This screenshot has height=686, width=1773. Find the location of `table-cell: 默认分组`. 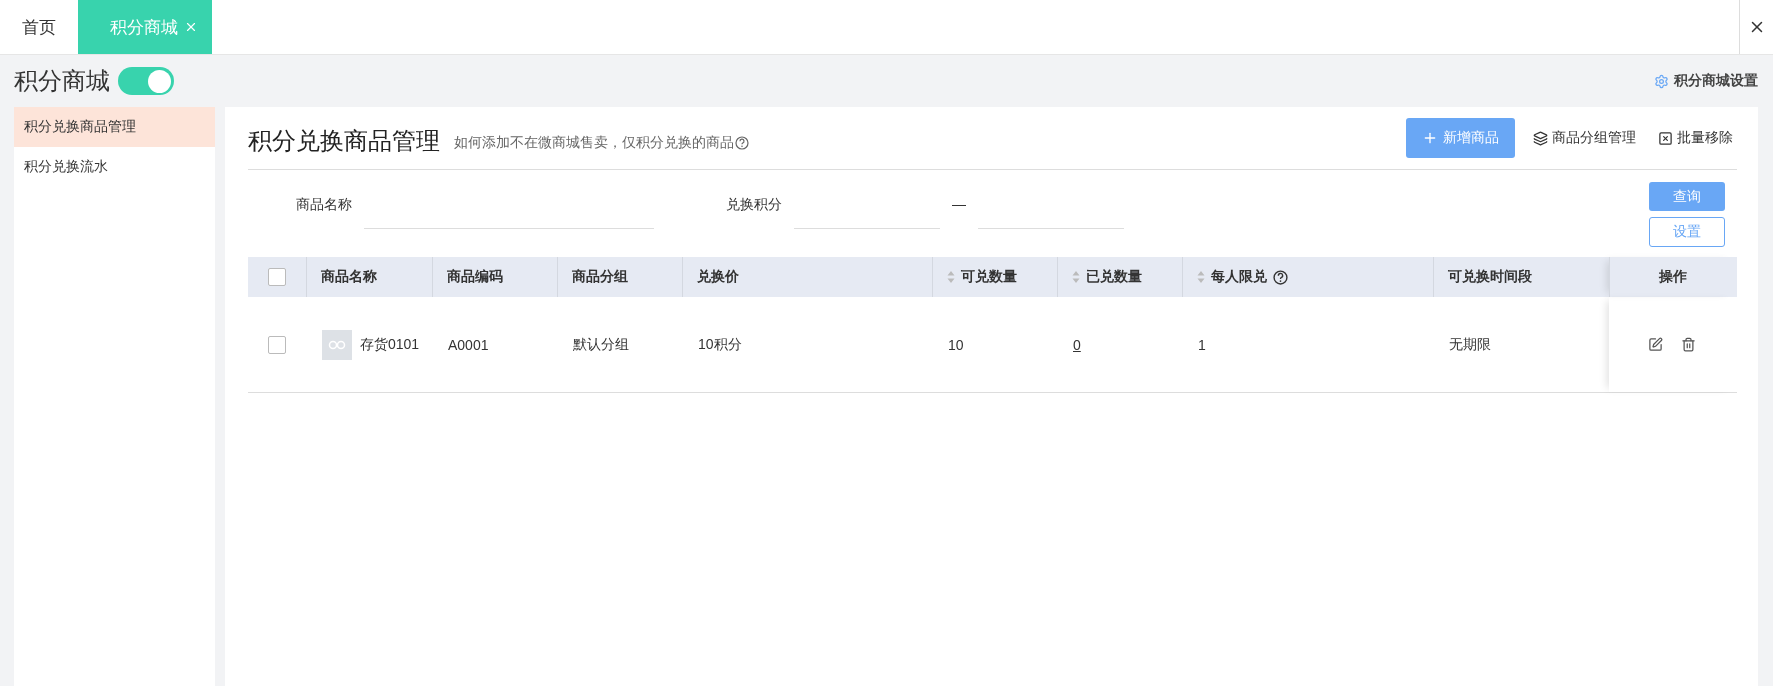

table-cell: 默认分组 is located at coordinates (601, 344).